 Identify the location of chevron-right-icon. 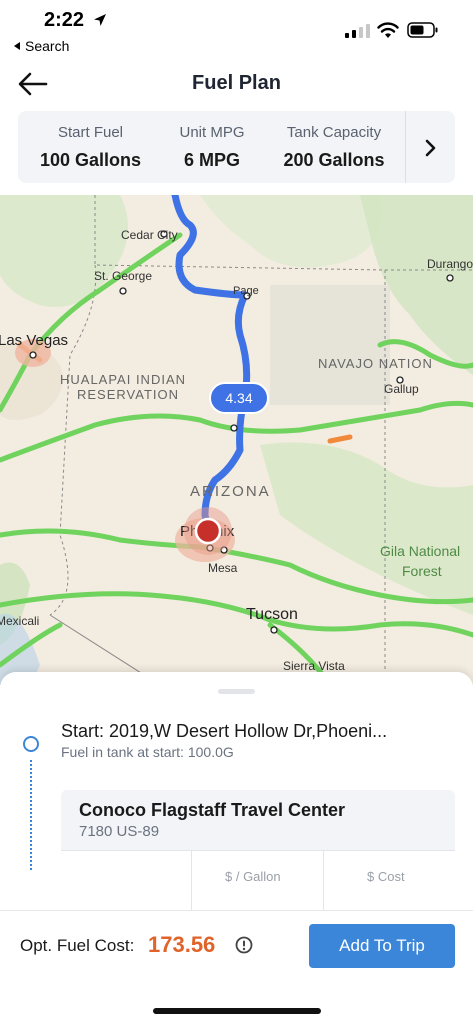
(430, 148).